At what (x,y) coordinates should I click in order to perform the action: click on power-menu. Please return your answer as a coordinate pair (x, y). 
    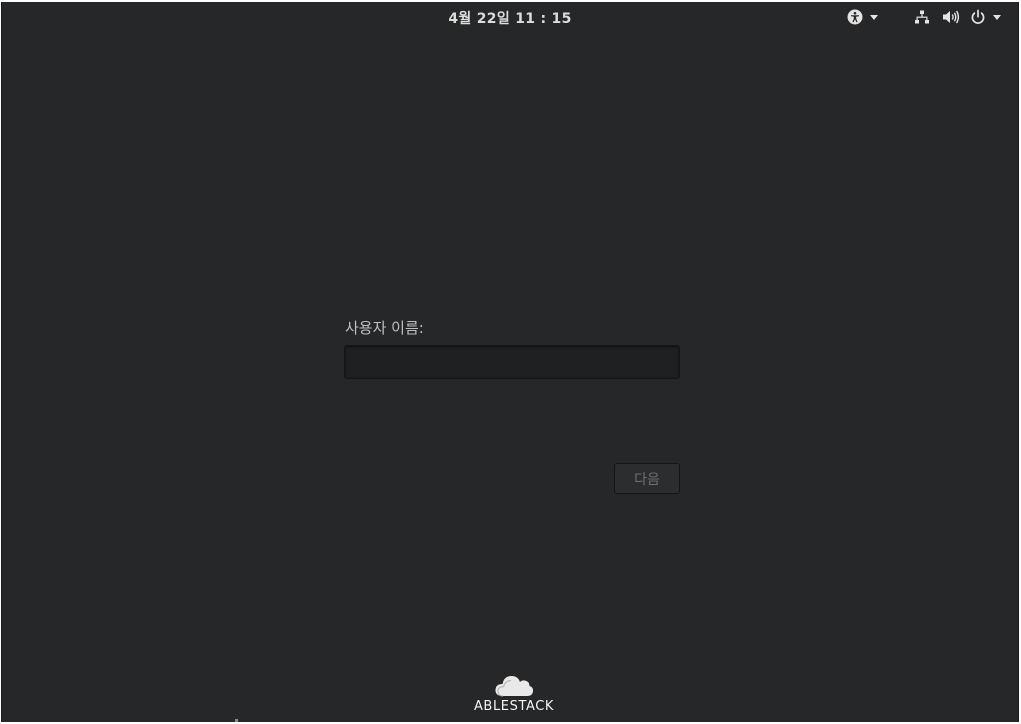
    Looking at the image, I should click on (985, 17).